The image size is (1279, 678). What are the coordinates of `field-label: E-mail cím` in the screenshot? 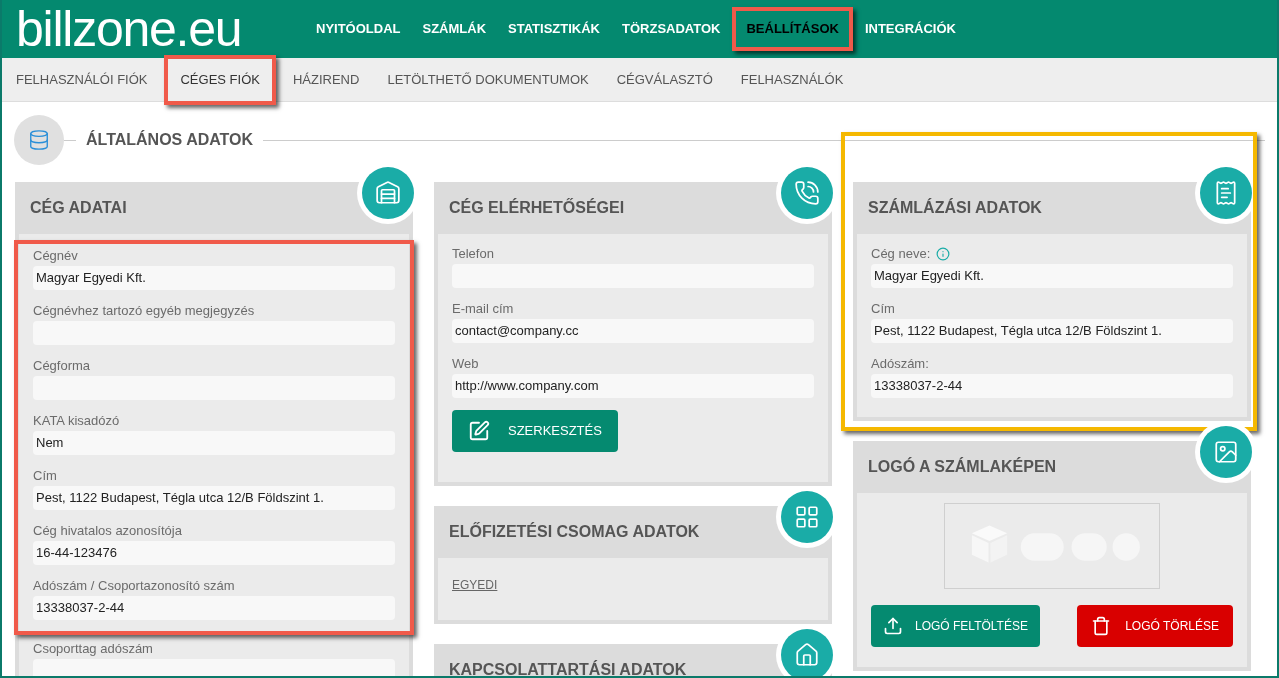 It's located at (483, 309).